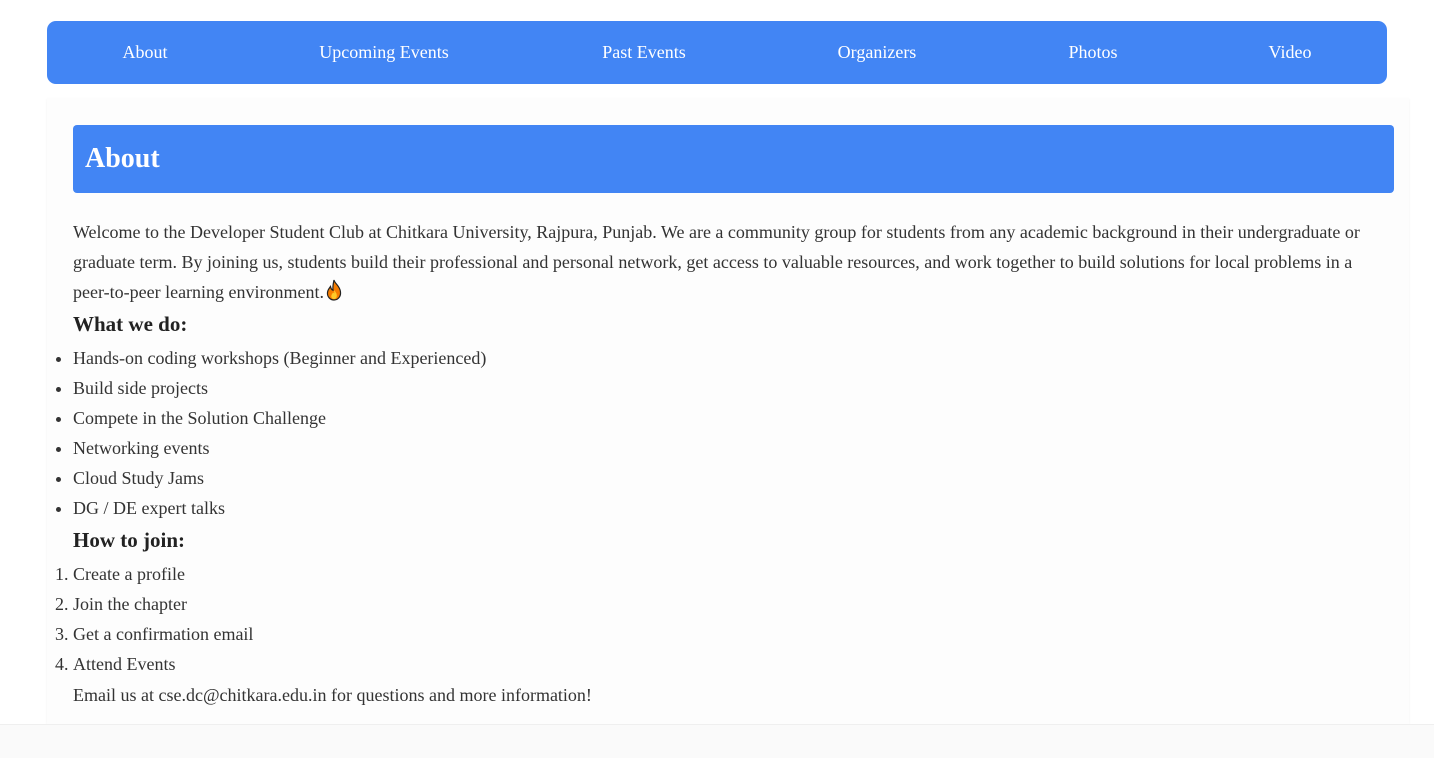 The height and width of the screenshot is (758, 1434). I want to click on nav-video: Video, so click(1290, 52).